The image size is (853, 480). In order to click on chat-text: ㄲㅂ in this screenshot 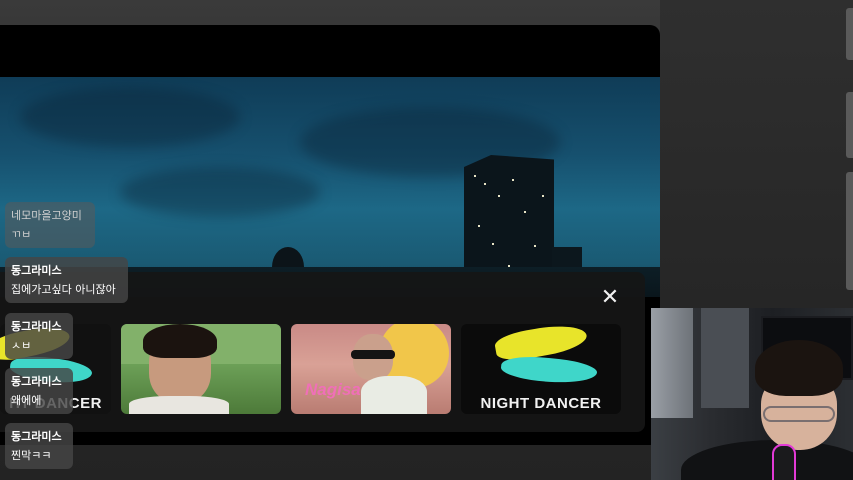, I will do `click(21, 234)`.